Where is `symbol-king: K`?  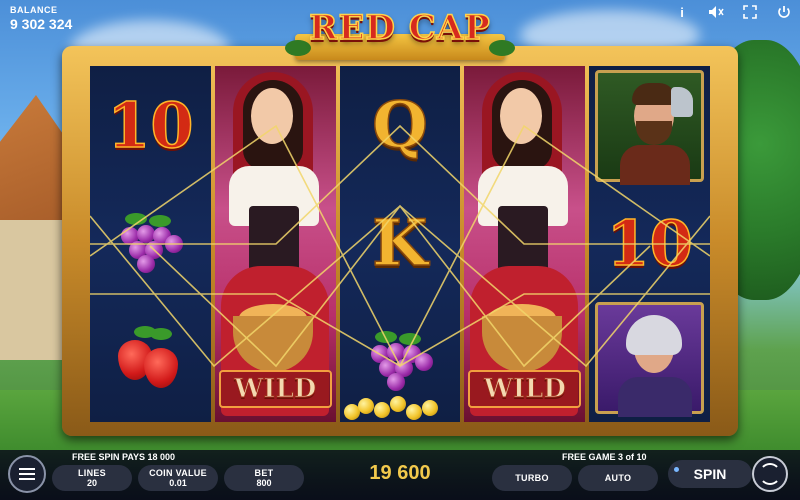 symbol-king: K is located at coordinates (399, 243).